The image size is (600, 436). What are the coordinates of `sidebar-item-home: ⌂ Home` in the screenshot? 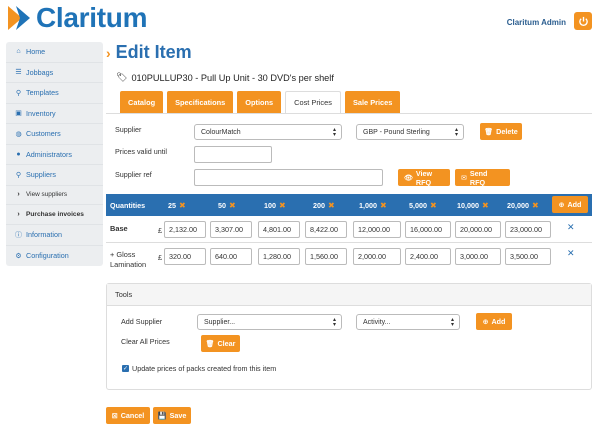 It's located at (54, 52).